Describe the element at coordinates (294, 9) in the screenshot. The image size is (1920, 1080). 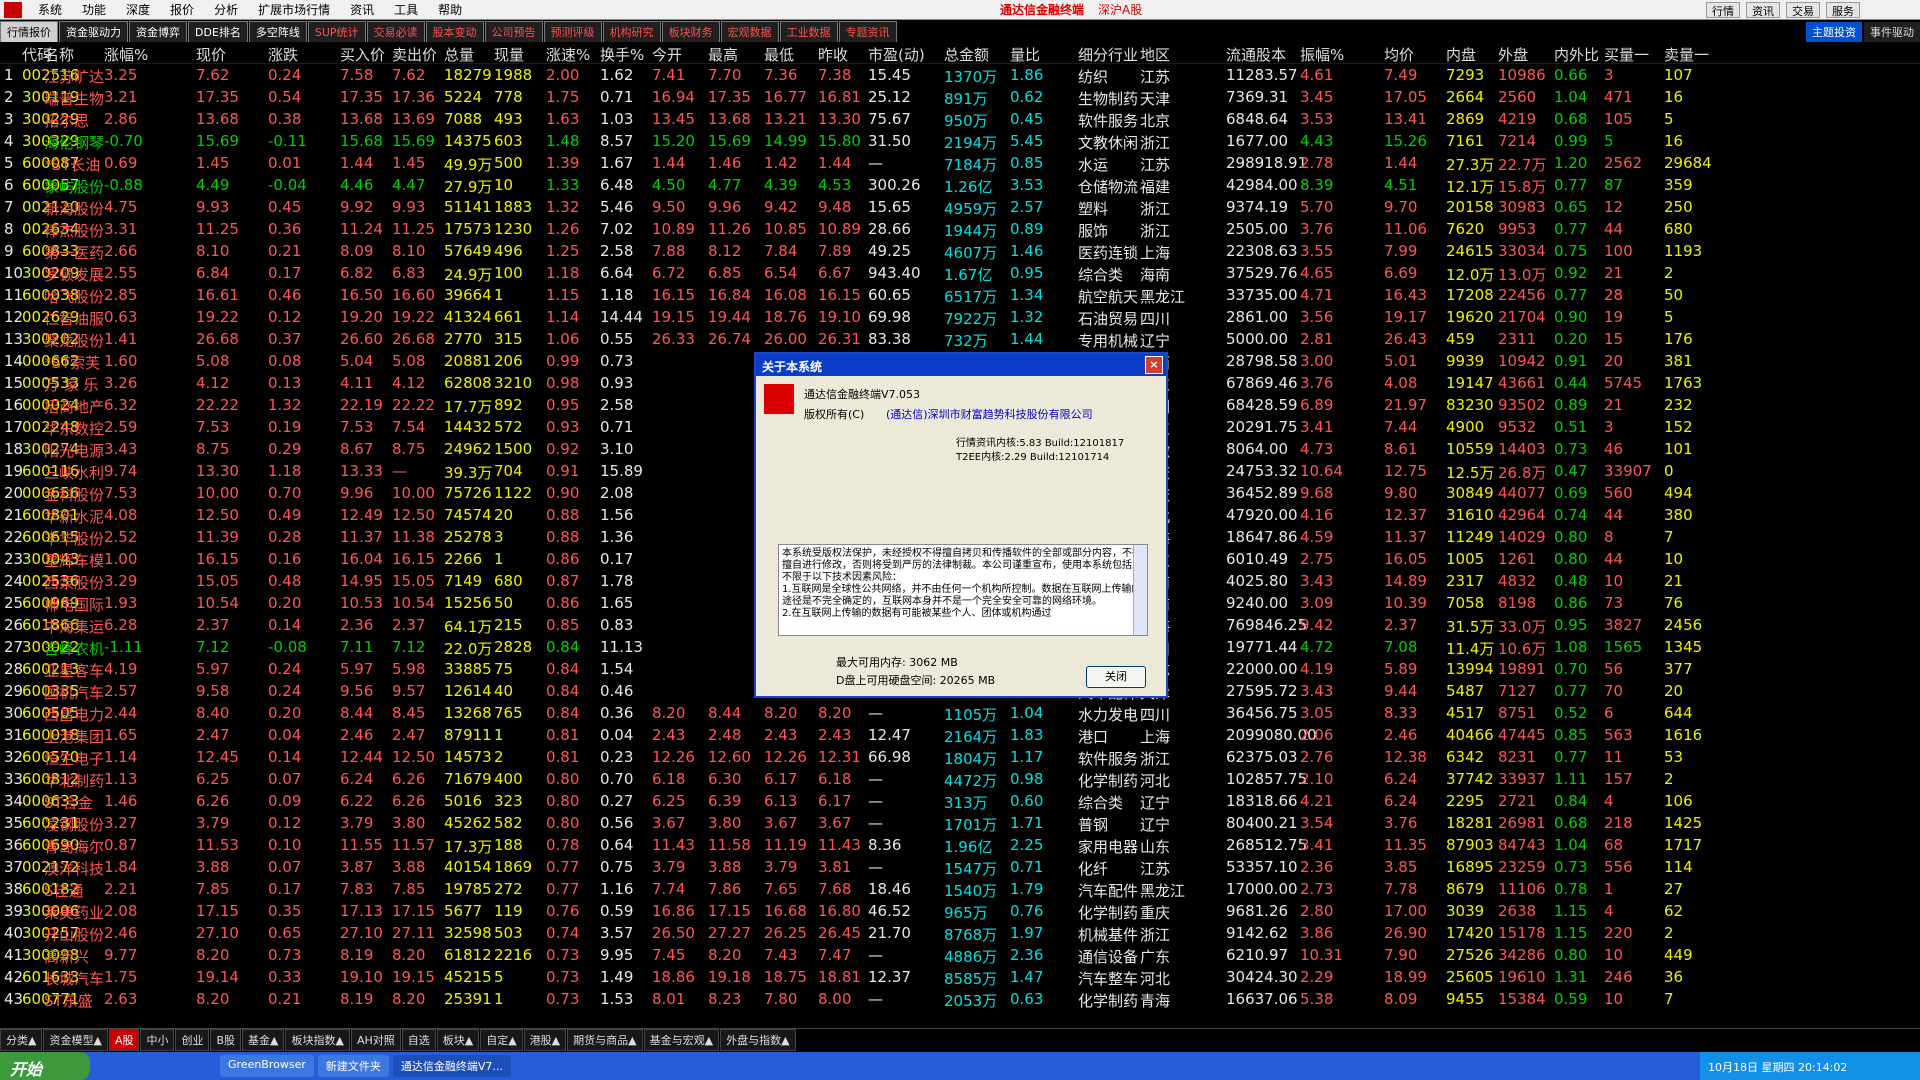
I see `menu-extended-market: 扩展市场行情` at that location.